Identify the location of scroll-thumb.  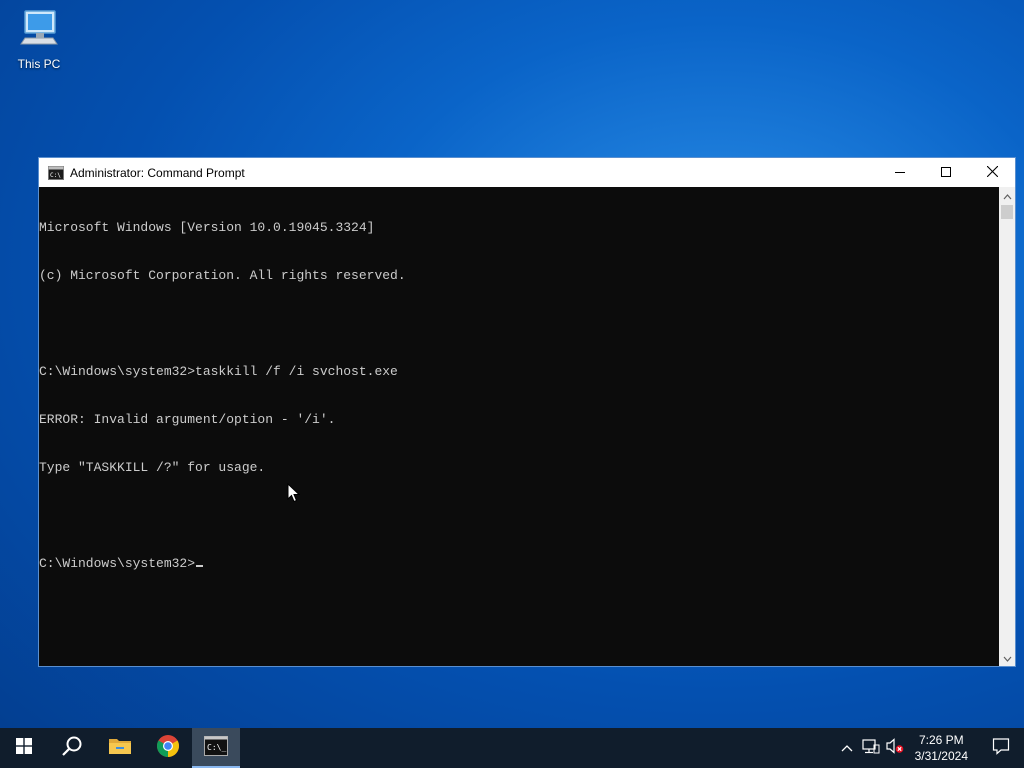
(1007, 212).